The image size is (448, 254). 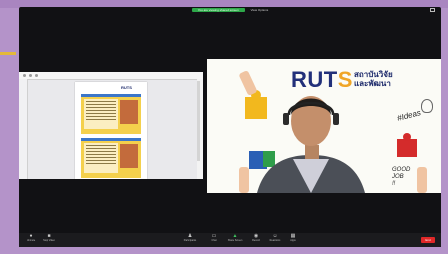 I want to click on viewing-share-banner: You are viewing shared screen, so click(x=218, y=10).